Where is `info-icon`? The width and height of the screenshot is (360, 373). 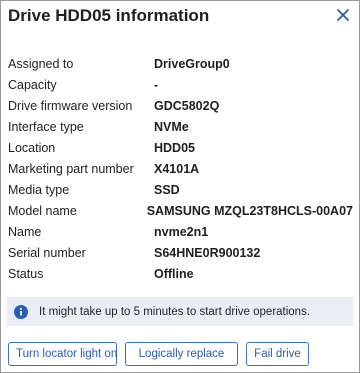 info-icon is located at coordinates (21, 311).